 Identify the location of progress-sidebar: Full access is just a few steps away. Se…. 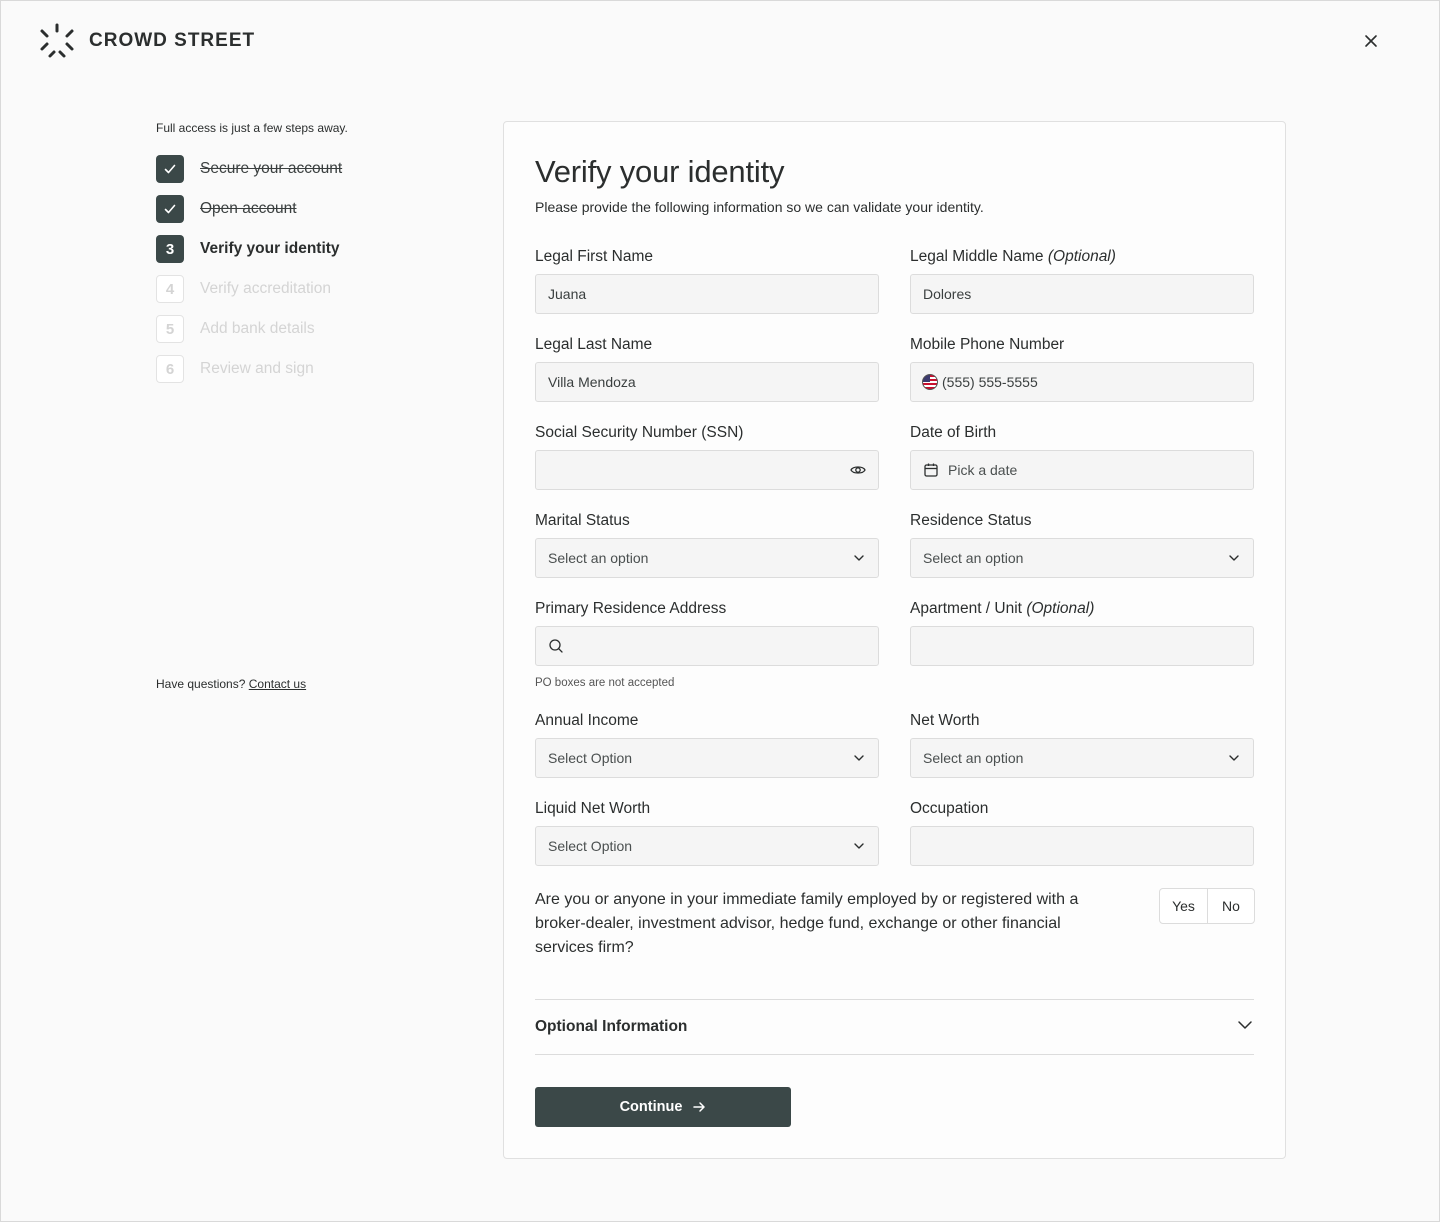
(306, 255).